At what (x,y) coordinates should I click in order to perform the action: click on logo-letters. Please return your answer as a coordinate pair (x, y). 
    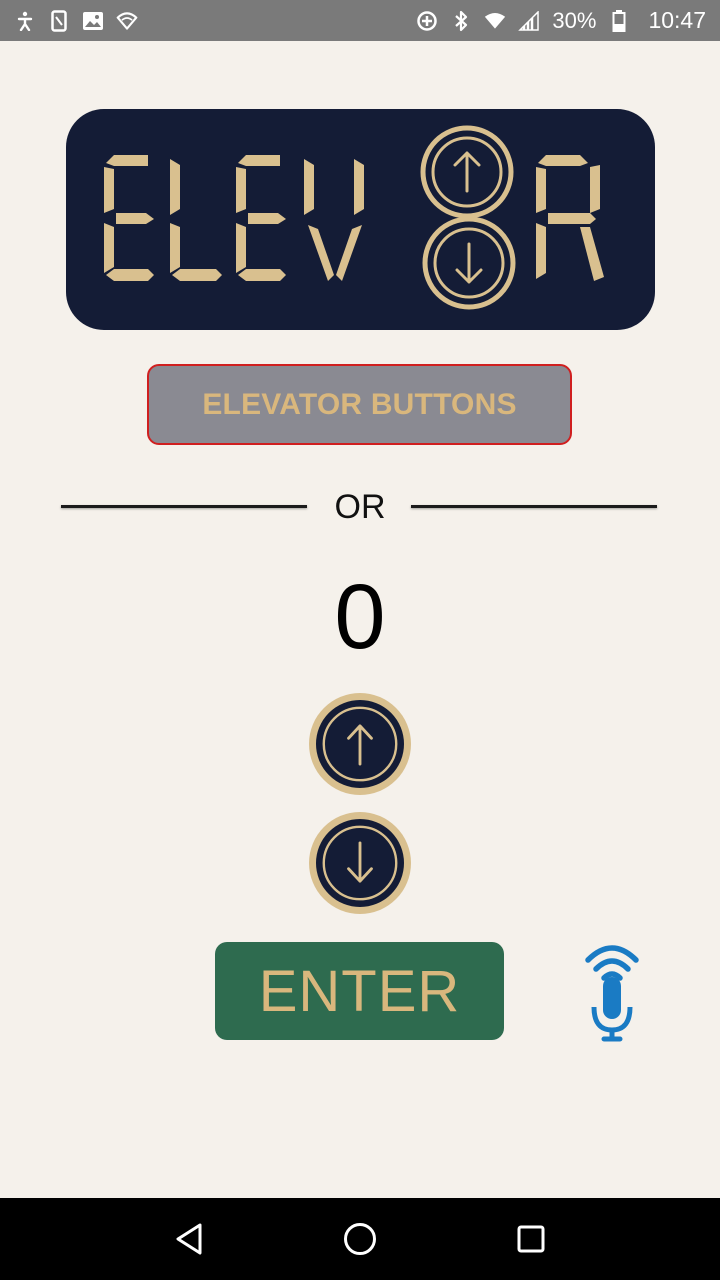
    Looking at the image, I should click on (354, 218).